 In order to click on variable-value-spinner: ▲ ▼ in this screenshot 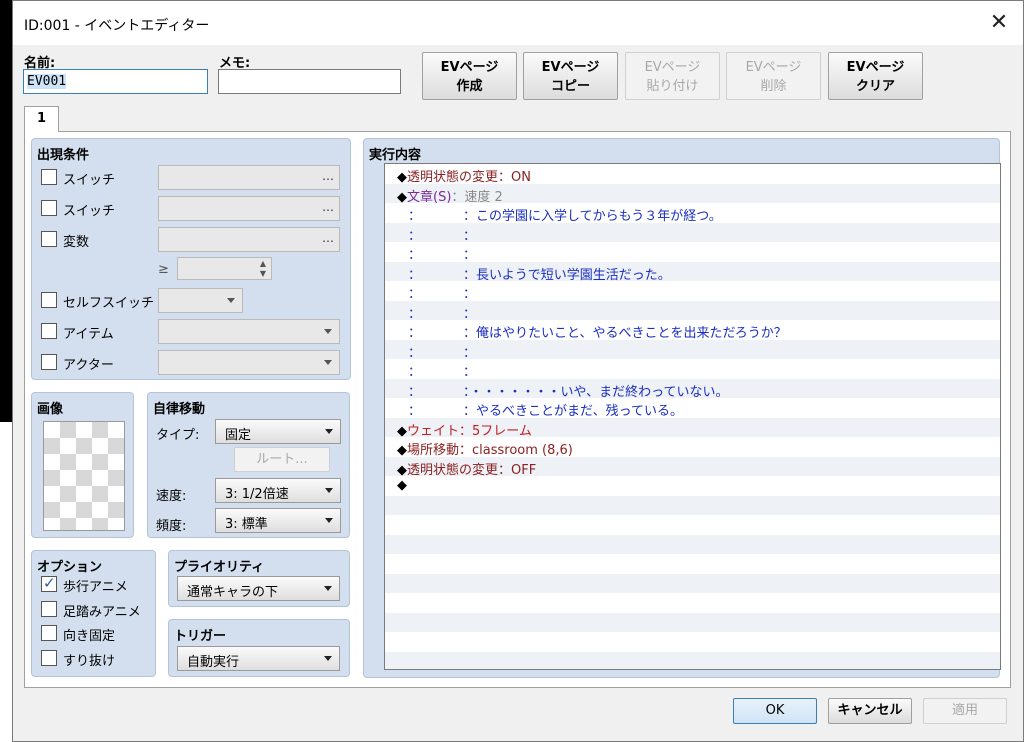, I will do `click(224, 268)`.